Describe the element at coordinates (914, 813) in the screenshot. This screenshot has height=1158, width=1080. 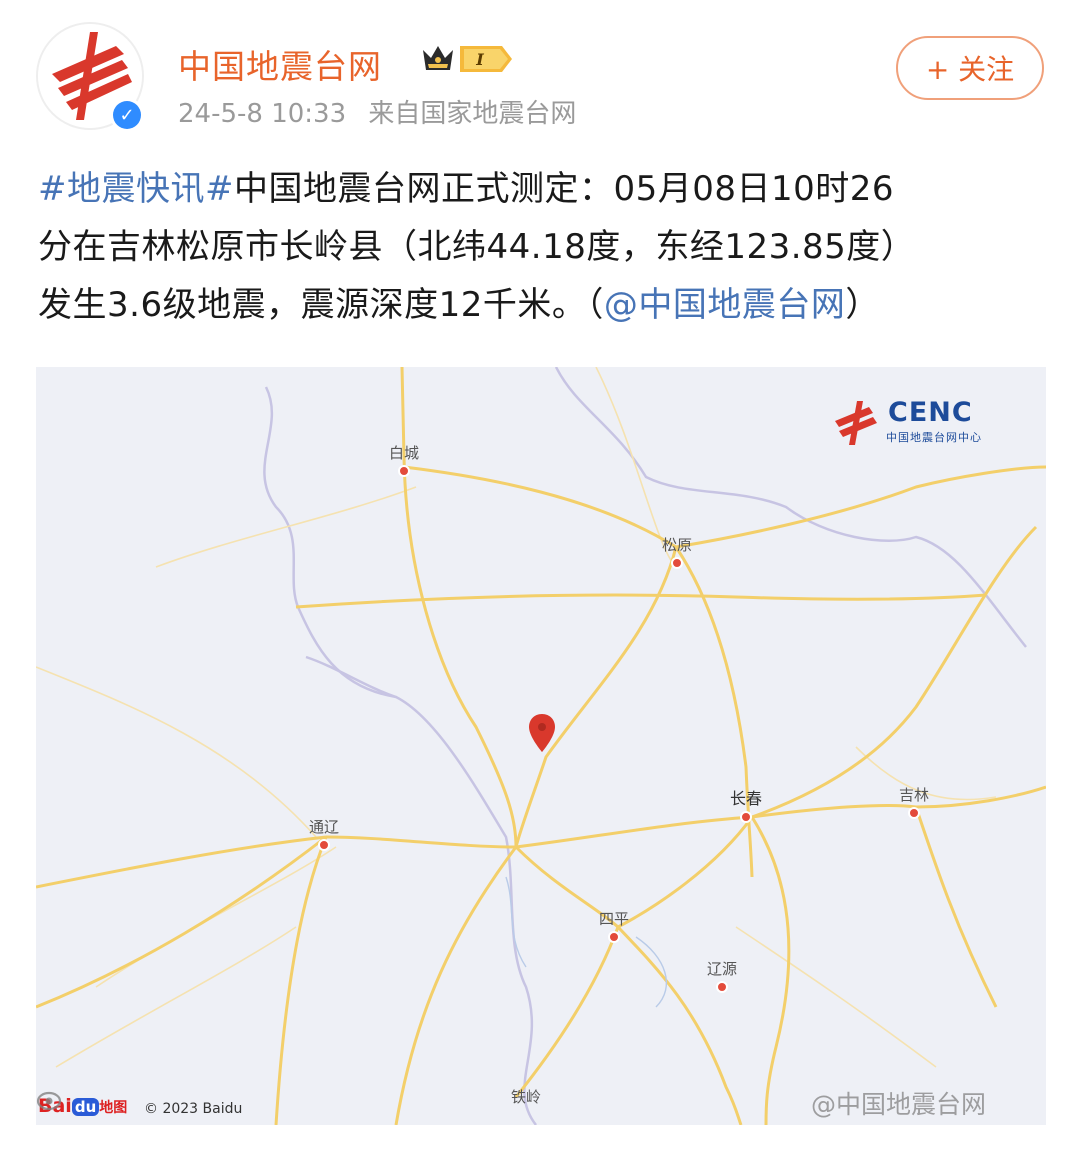
I see `city-dot-jilin` at that location.